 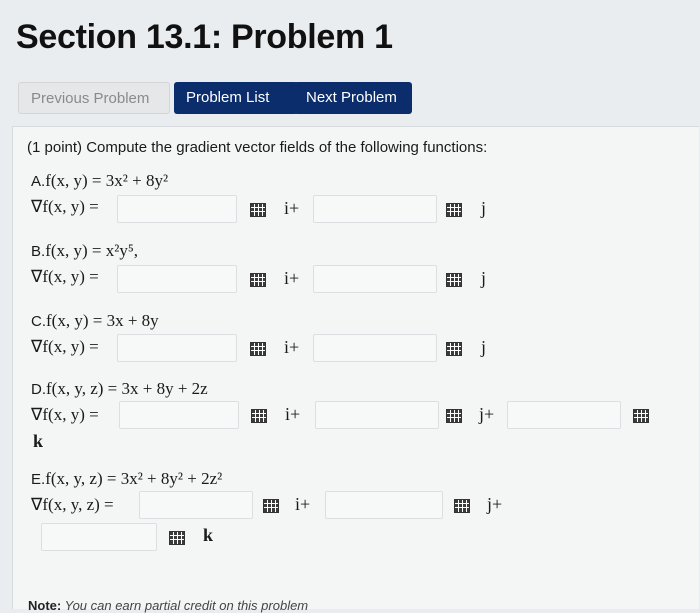 What do you see at coordinates (293, 414) in the screenshot?
I see `unit-d-i: i+` at bounding box center [293, 414].